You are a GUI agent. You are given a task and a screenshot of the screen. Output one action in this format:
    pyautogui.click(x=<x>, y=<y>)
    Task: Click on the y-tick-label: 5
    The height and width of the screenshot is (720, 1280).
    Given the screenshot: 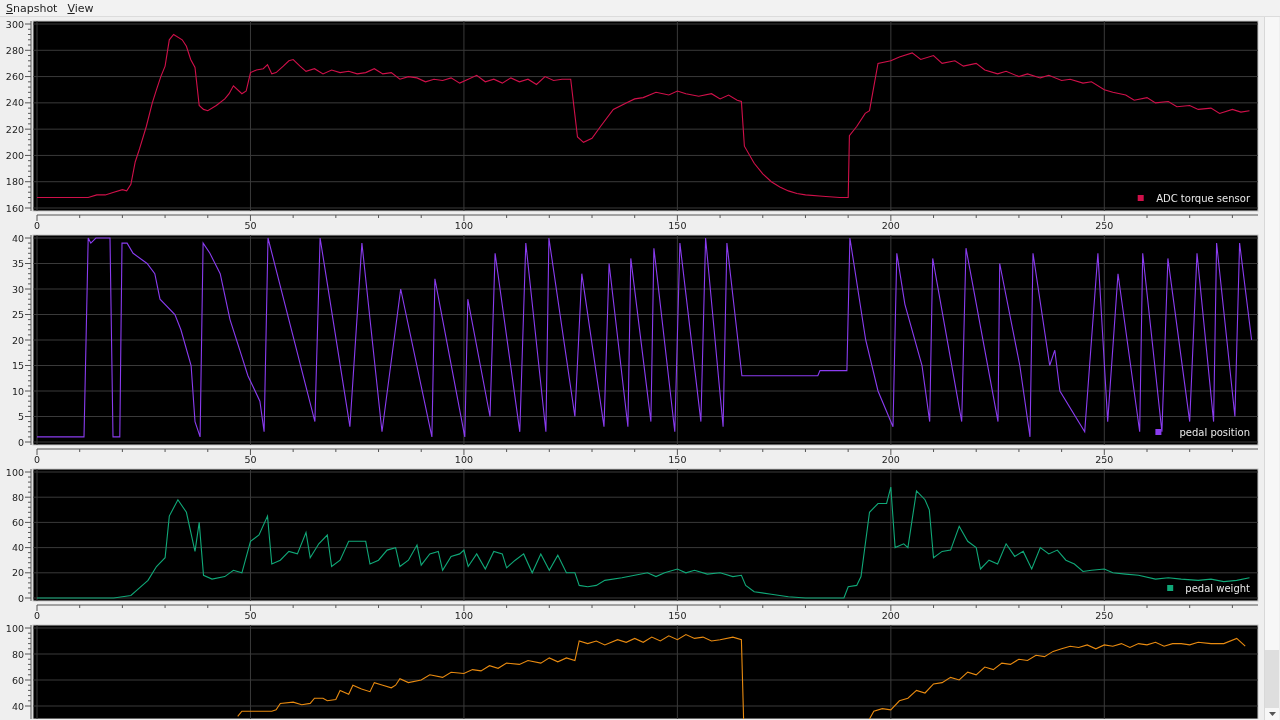 What is the action you would take?
    pyautogui.click(x=20, y=416)
    